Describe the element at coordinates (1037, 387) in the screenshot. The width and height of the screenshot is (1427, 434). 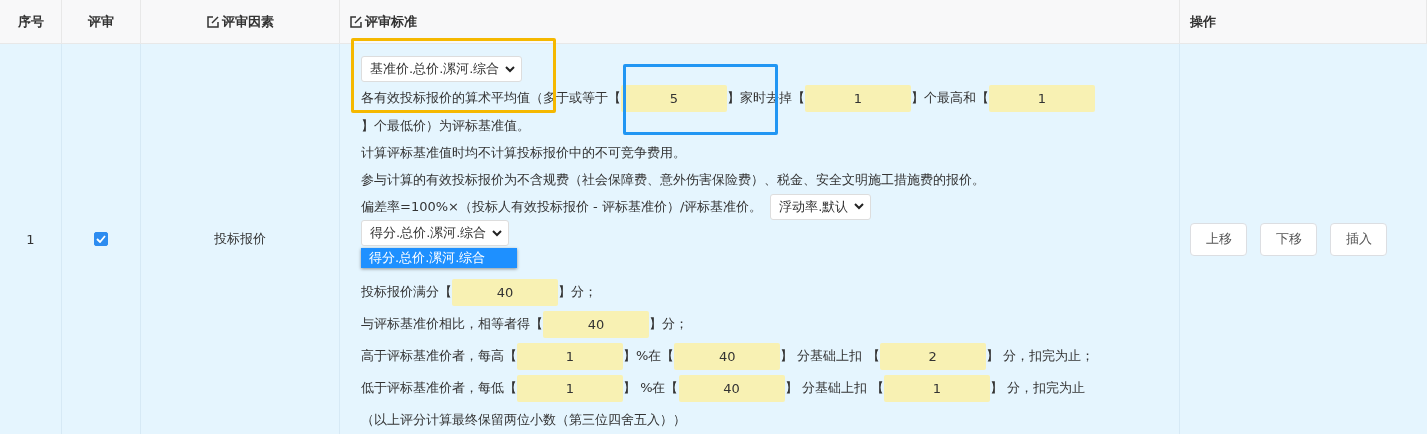
I see `criteria-text: 】 分，扣完为止` at that location.